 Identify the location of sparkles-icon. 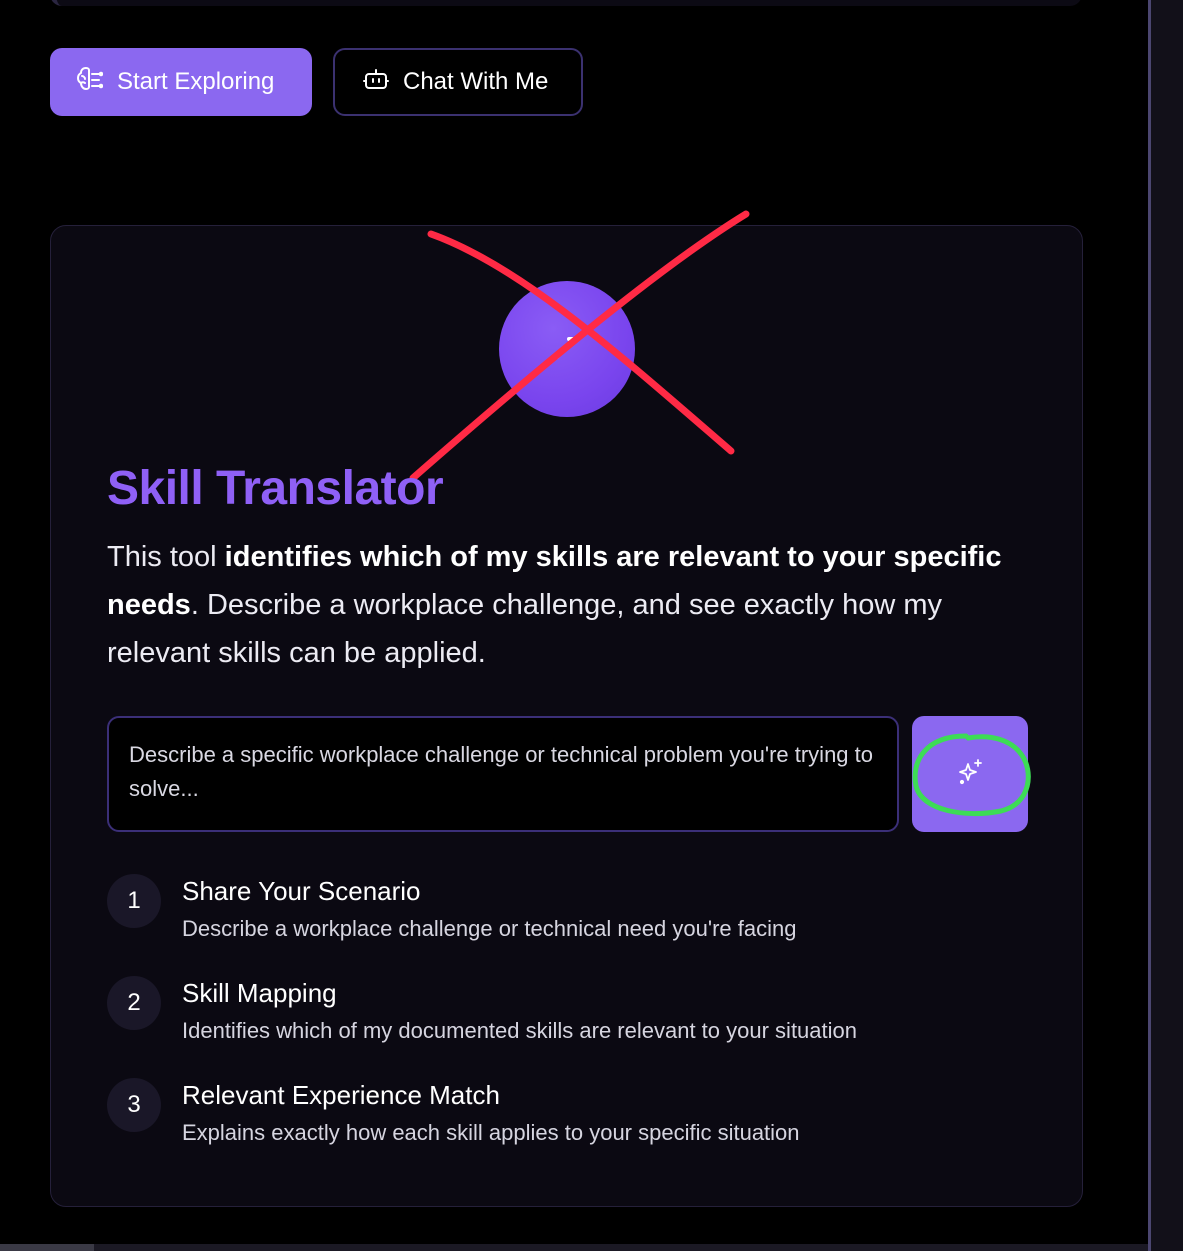
(970, 774).